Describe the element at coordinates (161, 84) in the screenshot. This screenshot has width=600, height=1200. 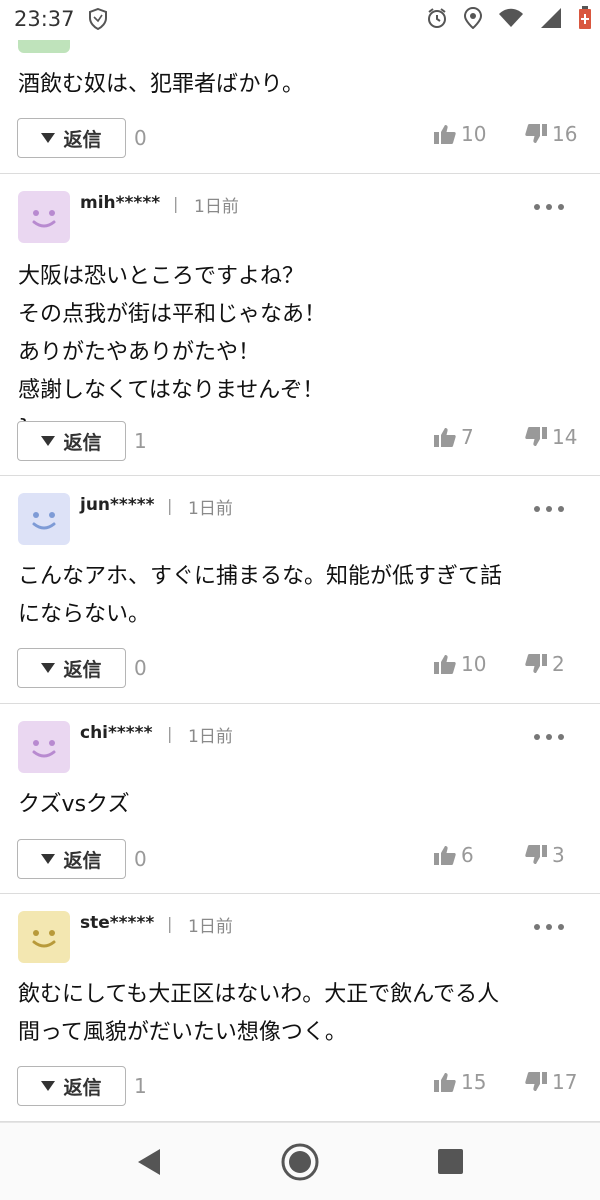
I see `comment-body-line: 酒飲む奴は、犯罪者ばかり。` at that location.